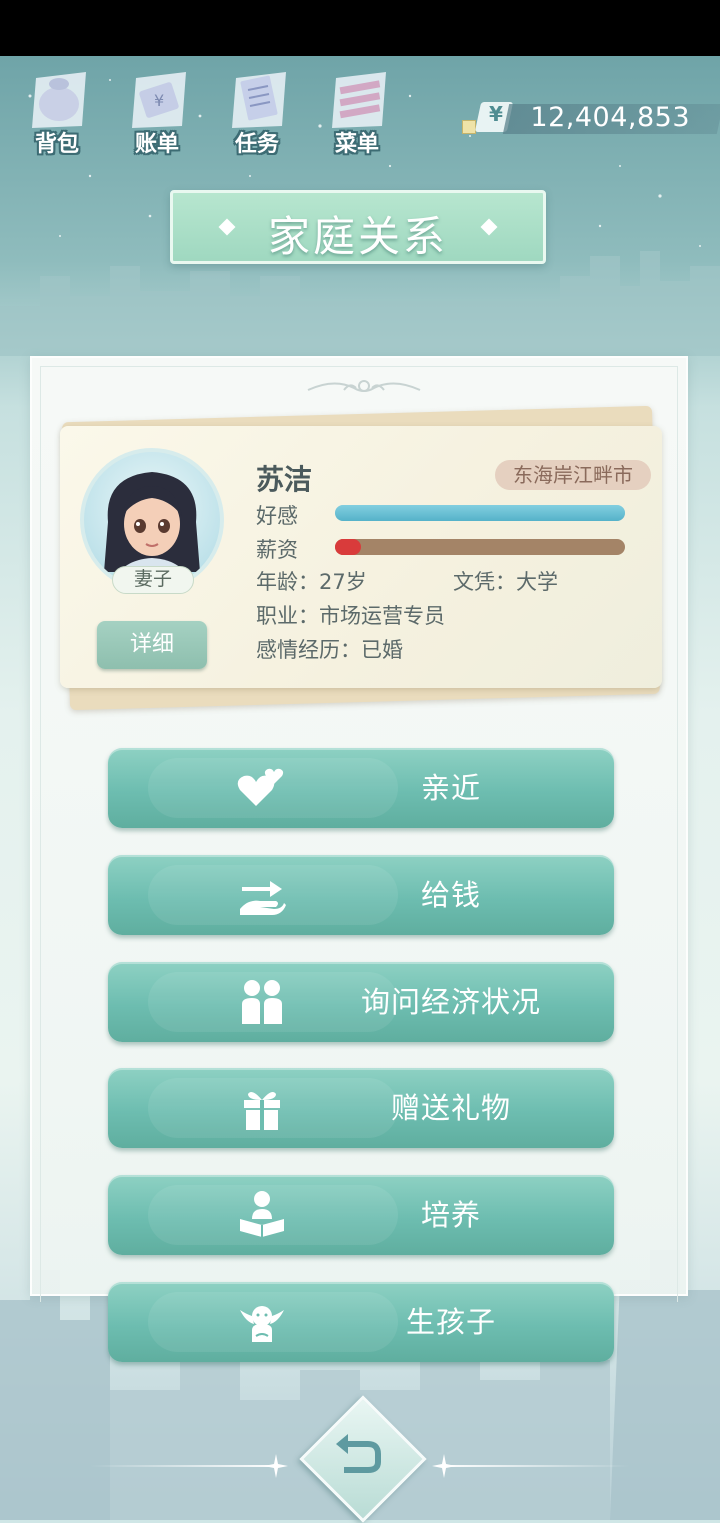 The width and height of the screenshot is (720, 1523). I want to click on page-title-banner: 家庭关系, so click(358, 227).